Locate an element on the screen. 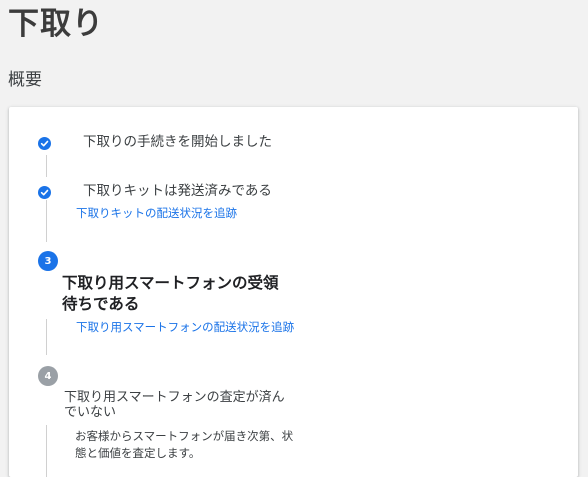  step-number-badge: 3 is located at coordinates (48, 261).